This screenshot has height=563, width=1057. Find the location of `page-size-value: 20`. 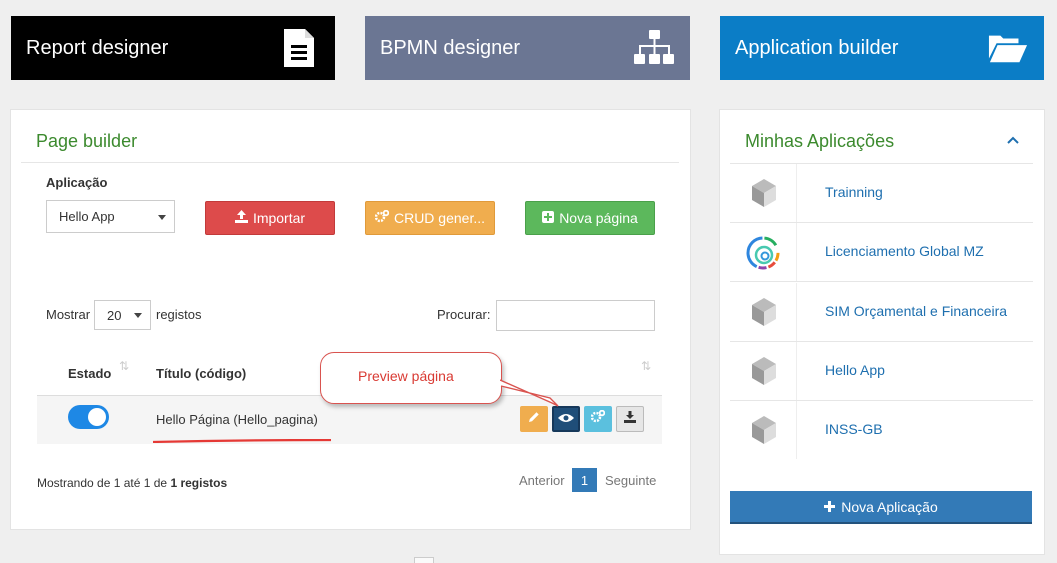

page-size-value: 20 is located at coordinates (114, 315).